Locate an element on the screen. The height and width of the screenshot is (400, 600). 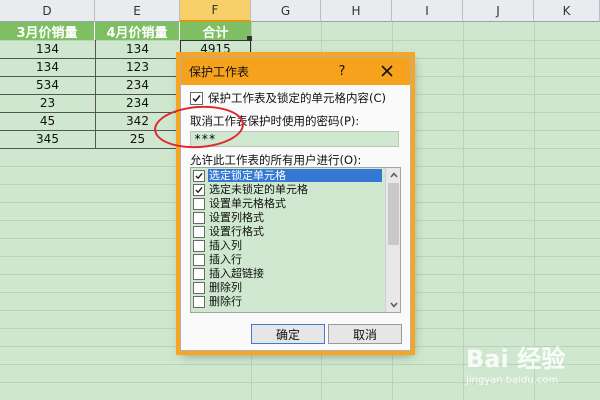
table-cell: 23 is located at coordinates (47, 103).